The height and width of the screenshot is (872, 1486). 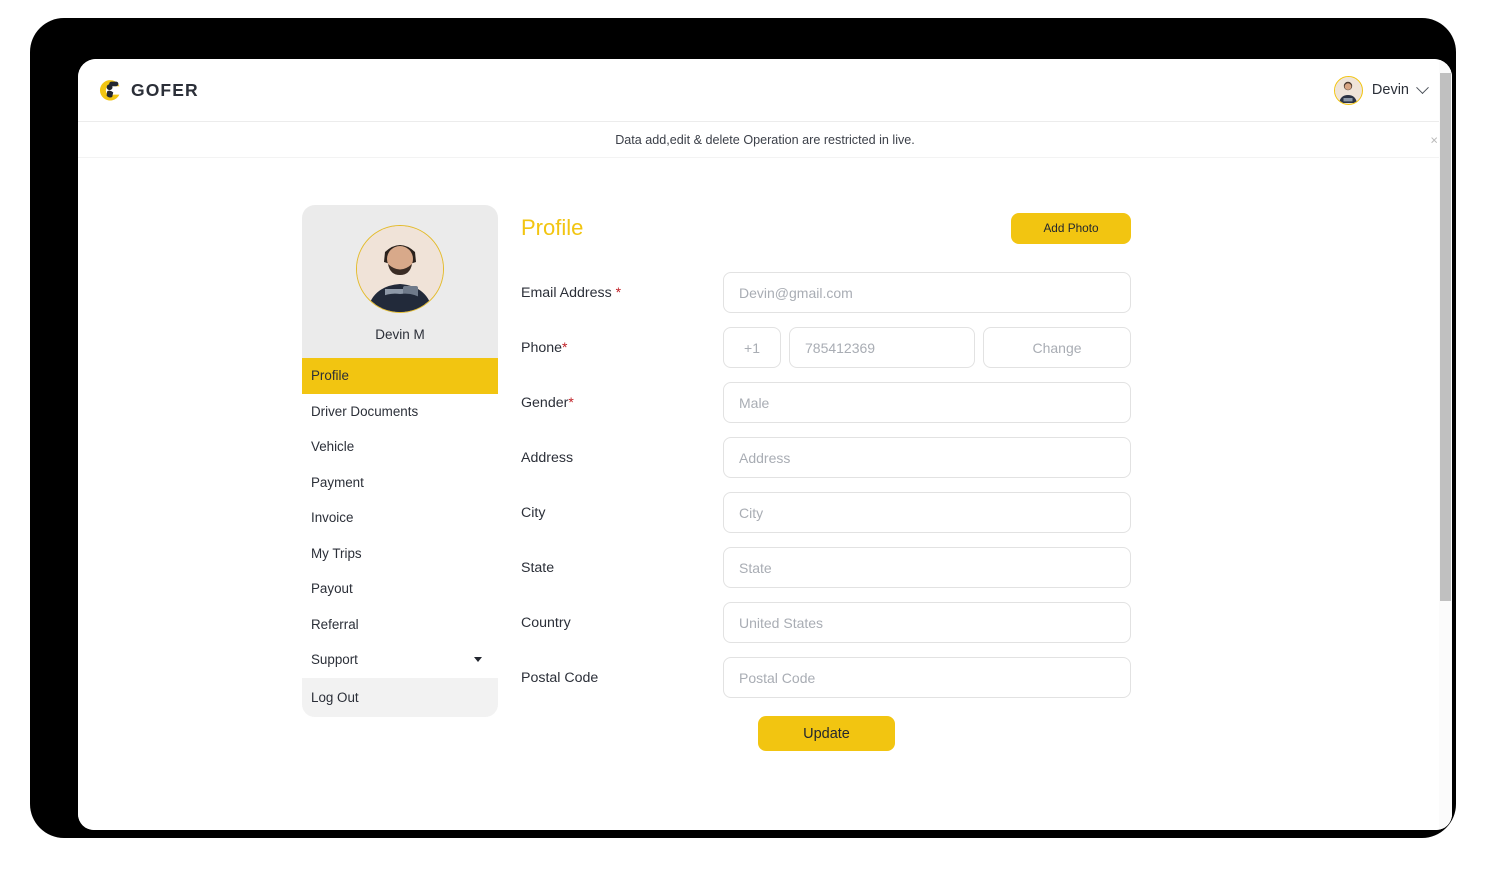 What do you see at coordinates (400, 518) in the screenshot?
I see `sidebar-item-invoice: Invoice` at bounding box center [400, 518].